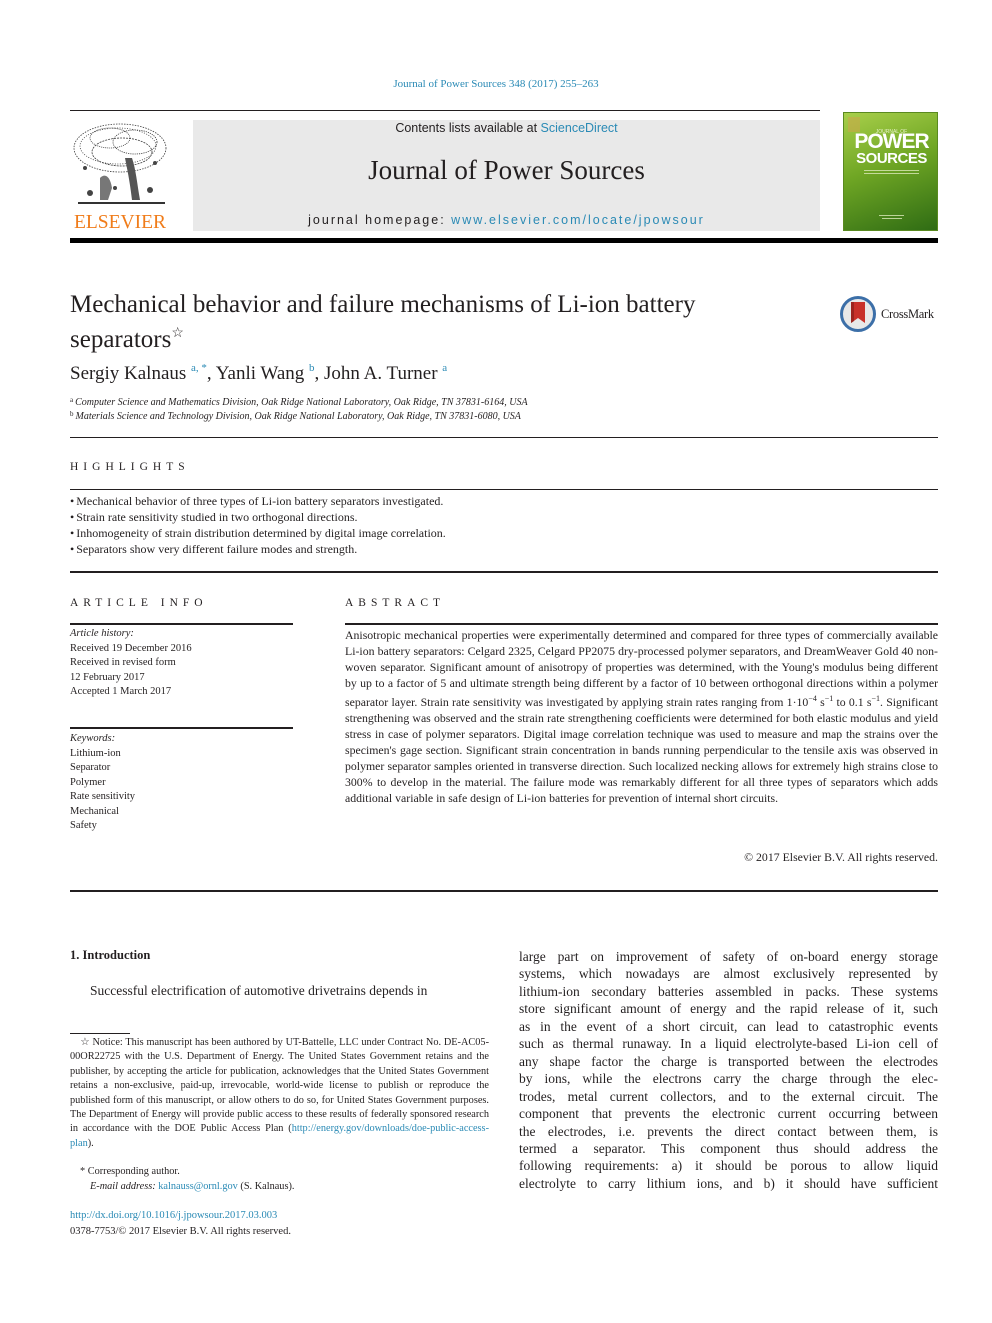 The image size is (992, 1323). Describe the element at coordinates (100, 1033) in the screenshot. I see `footnote-rule` at that location.